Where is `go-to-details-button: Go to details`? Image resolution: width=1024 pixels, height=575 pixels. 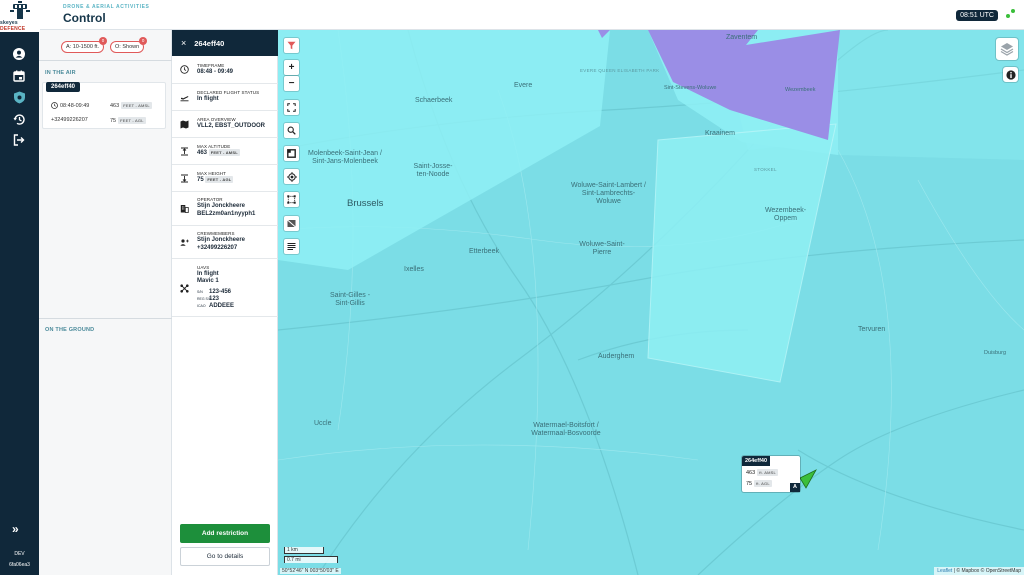 go-to-details-button: Go to details is located at coordinates (225, 556).